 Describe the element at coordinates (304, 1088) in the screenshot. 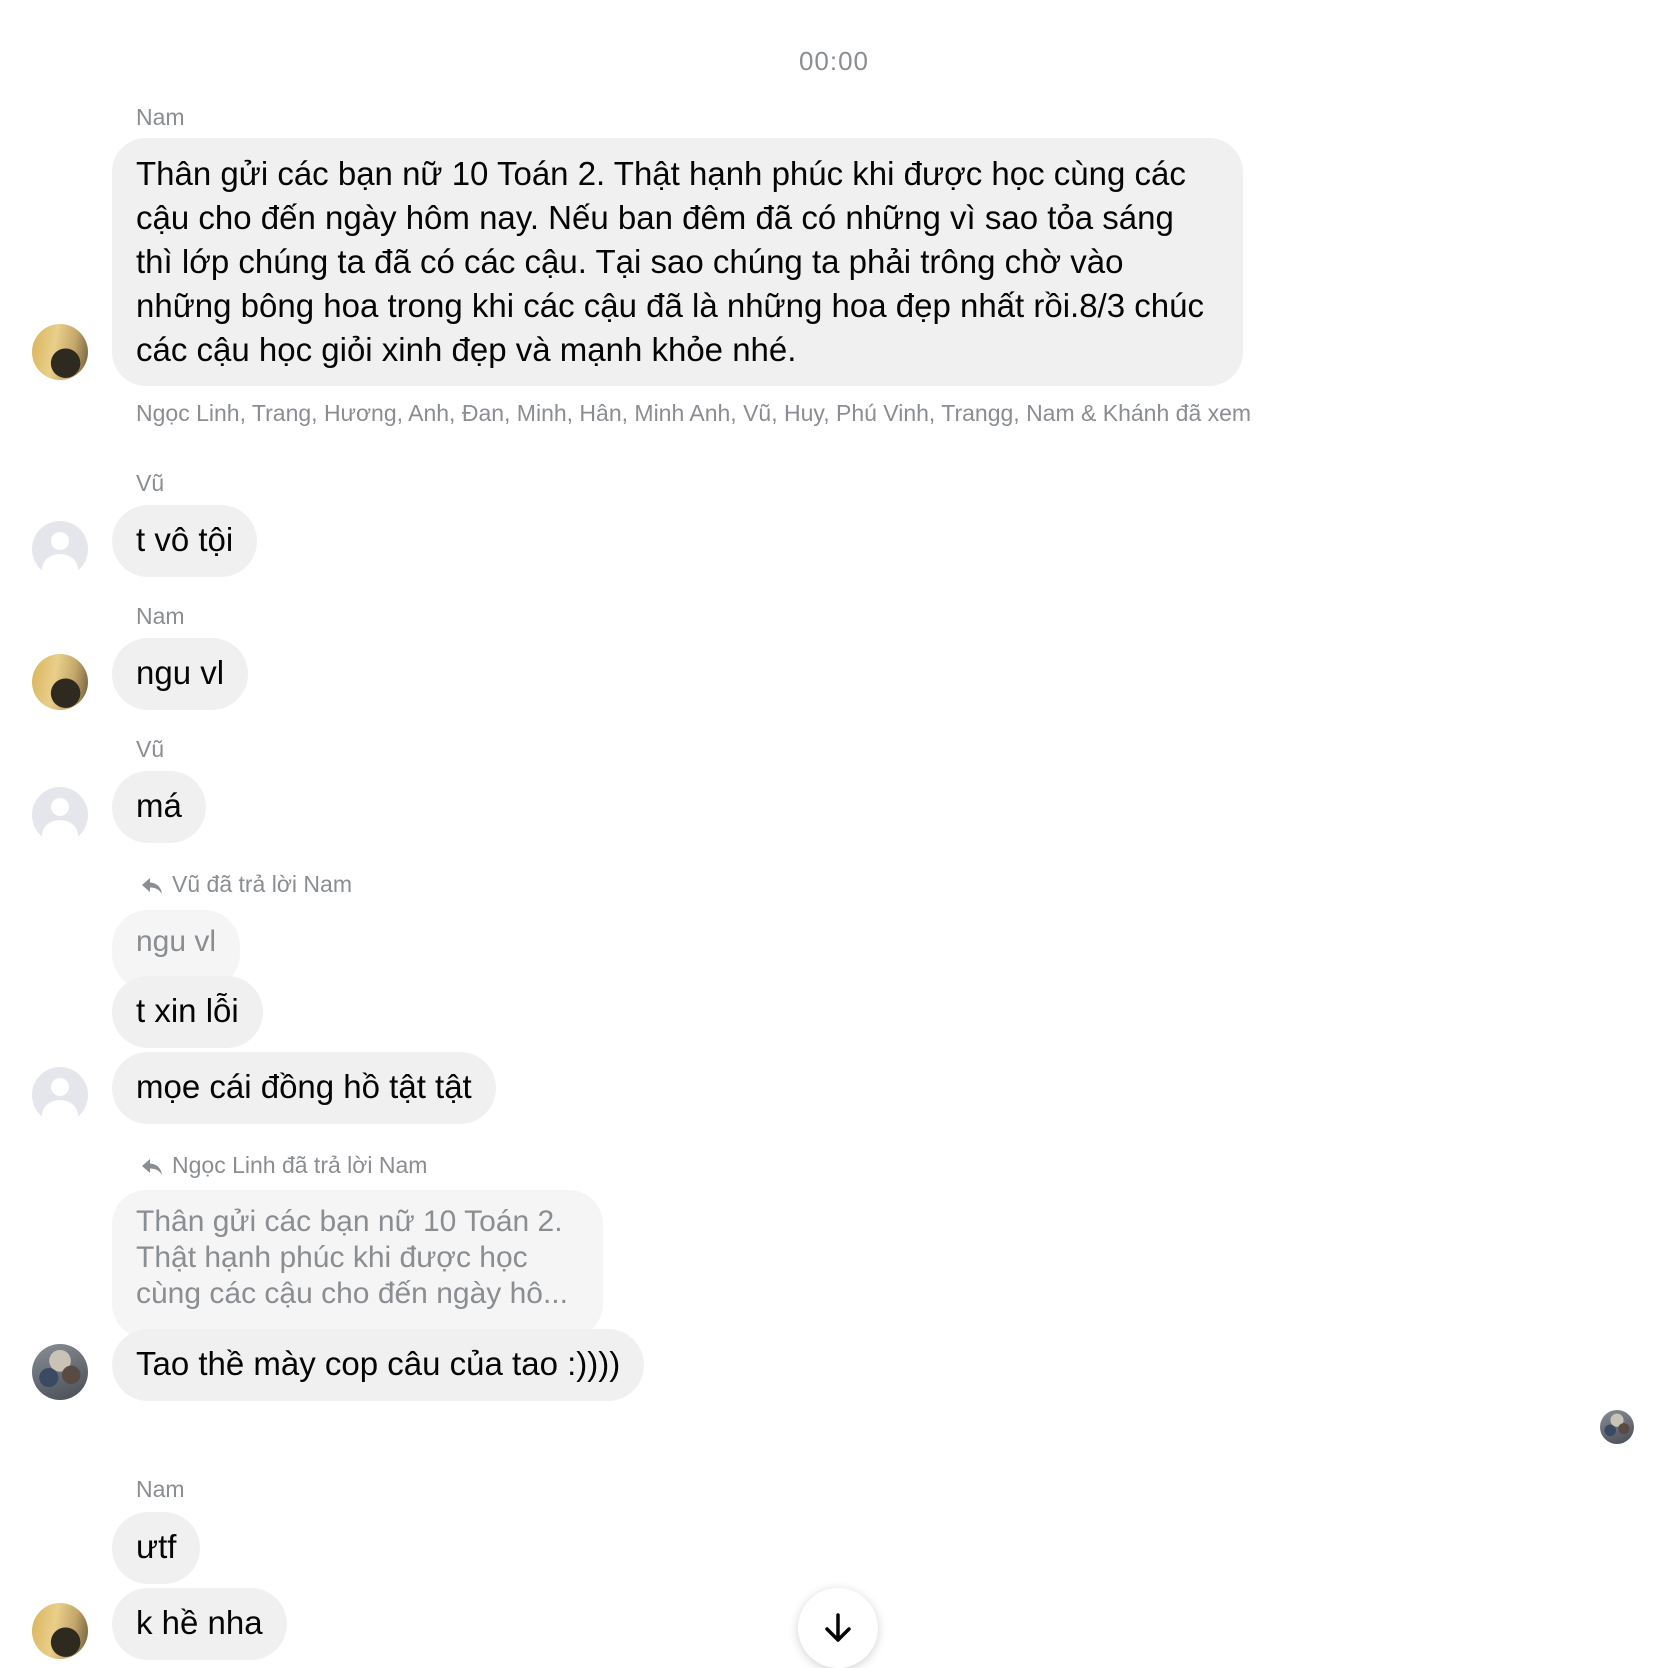

I see `message-bubble: mọe cái đồng hồ tật tật` at that location.